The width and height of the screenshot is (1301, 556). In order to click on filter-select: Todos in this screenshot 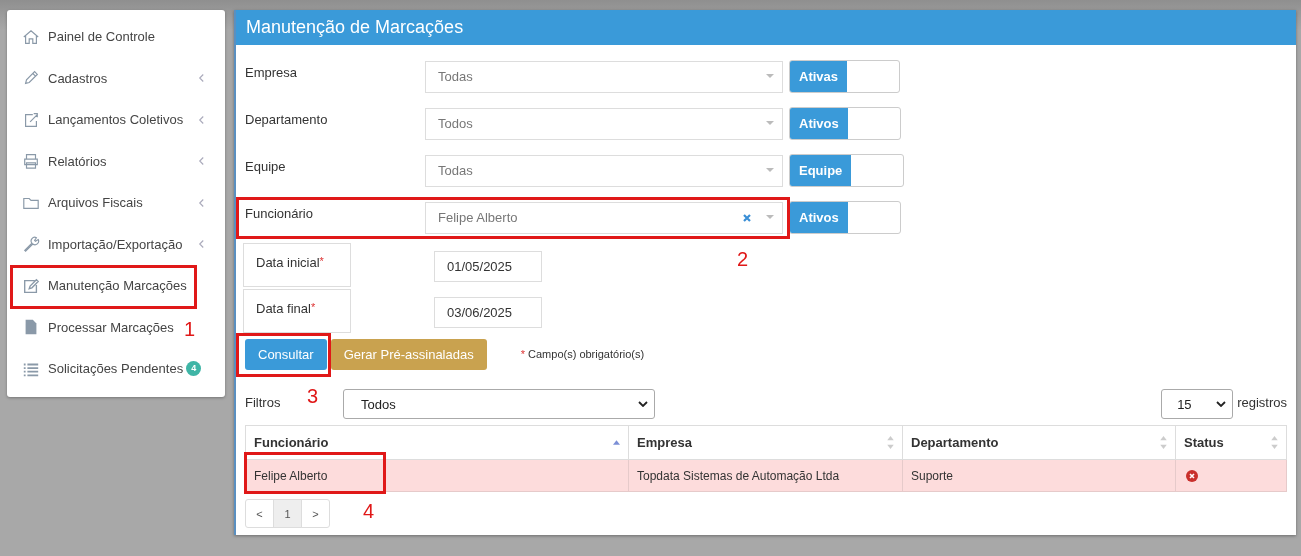, I will do `click(499, 404)`.